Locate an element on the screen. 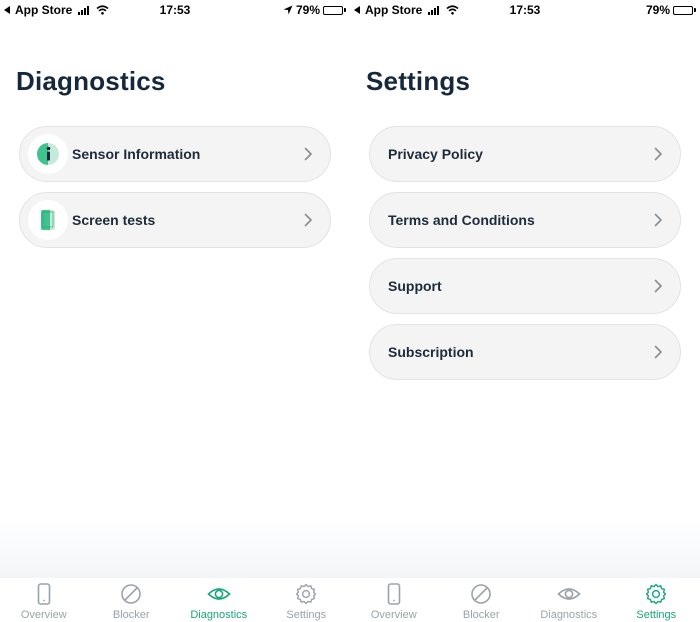 This screenshot has width=700, height=622. sensor-information-label: Sensor Information is located at coordinates (136, 154).